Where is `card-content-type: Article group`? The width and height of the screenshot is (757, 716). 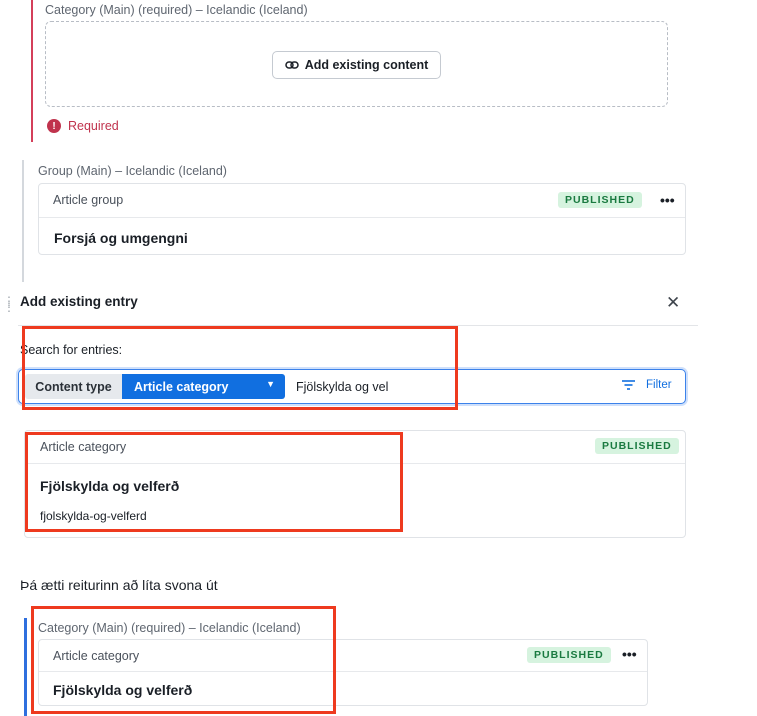
card-content-type: Article group is located at coordinates (88, 200).